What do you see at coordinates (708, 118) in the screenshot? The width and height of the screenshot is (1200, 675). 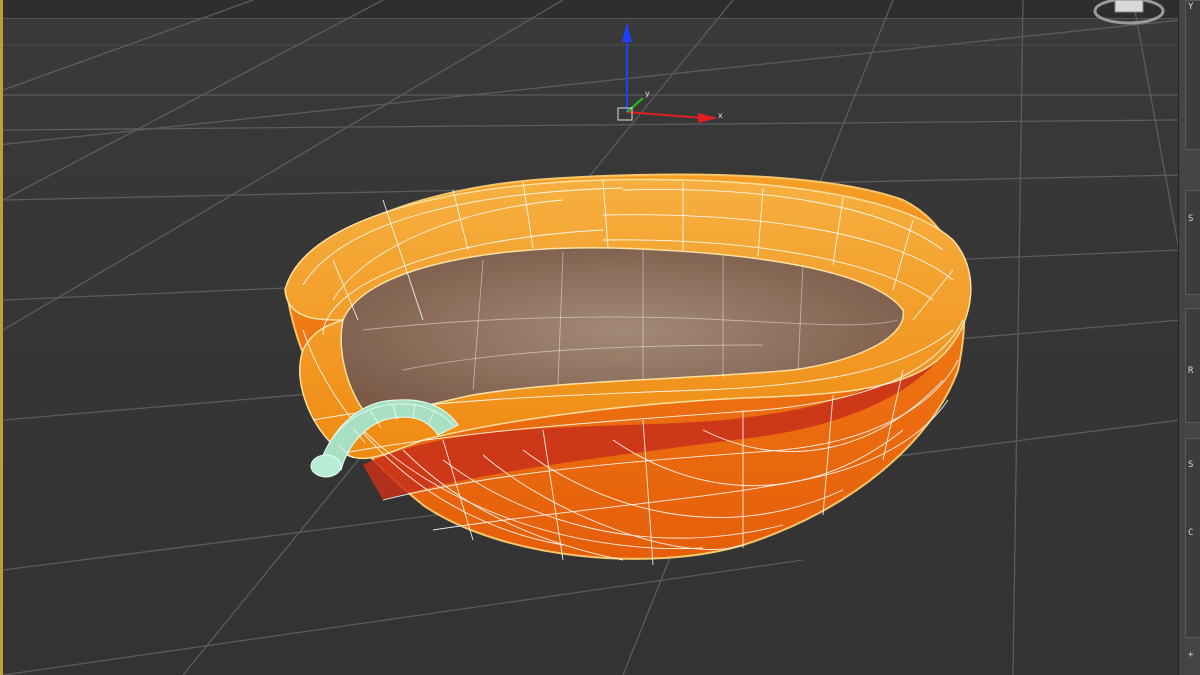 I see `x-axis-arrow-icon` at bounding box center [708, 118].